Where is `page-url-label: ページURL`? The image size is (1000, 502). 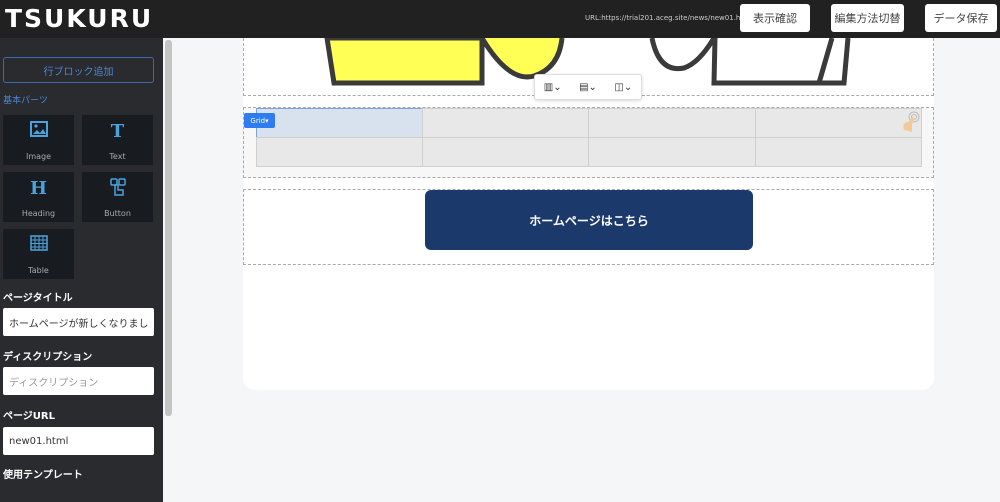
page-url-label: ページURL is located at coordinates (29, 416).